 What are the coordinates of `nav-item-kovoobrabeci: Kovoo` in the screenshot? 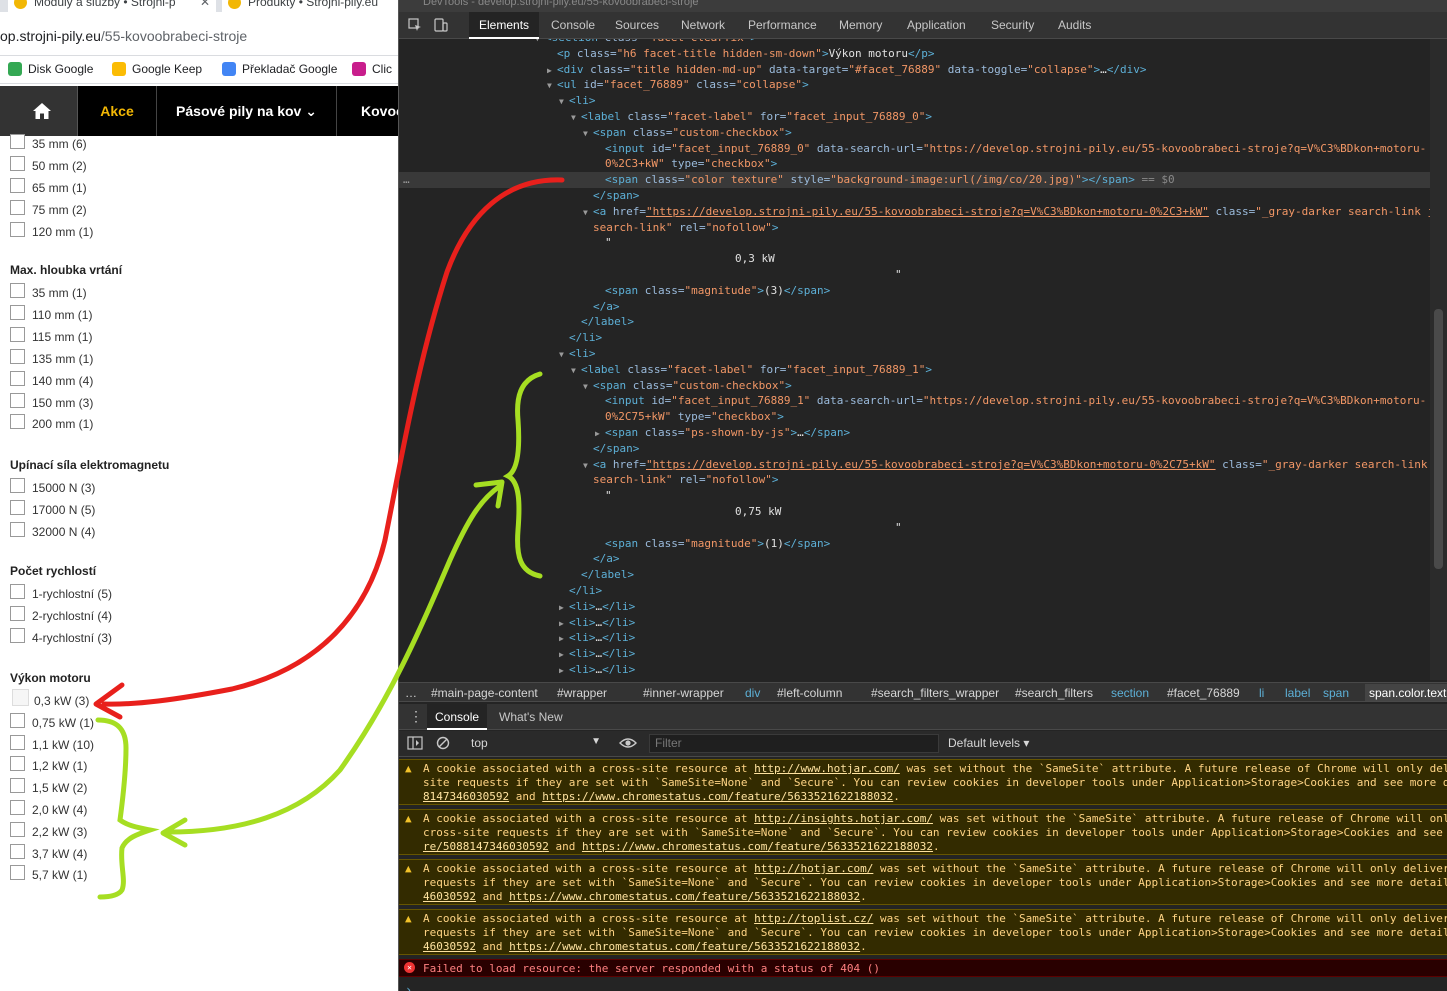 It's located at (367, 111).